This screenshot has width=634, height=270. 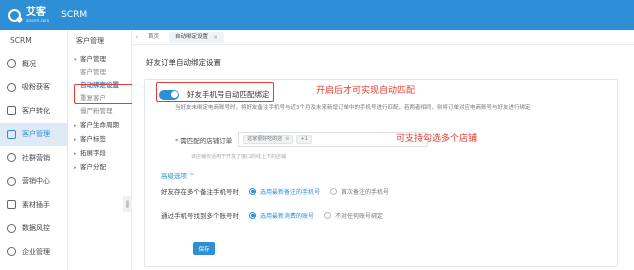 I want to click on marketing-icon, so click(x=11, y=181).